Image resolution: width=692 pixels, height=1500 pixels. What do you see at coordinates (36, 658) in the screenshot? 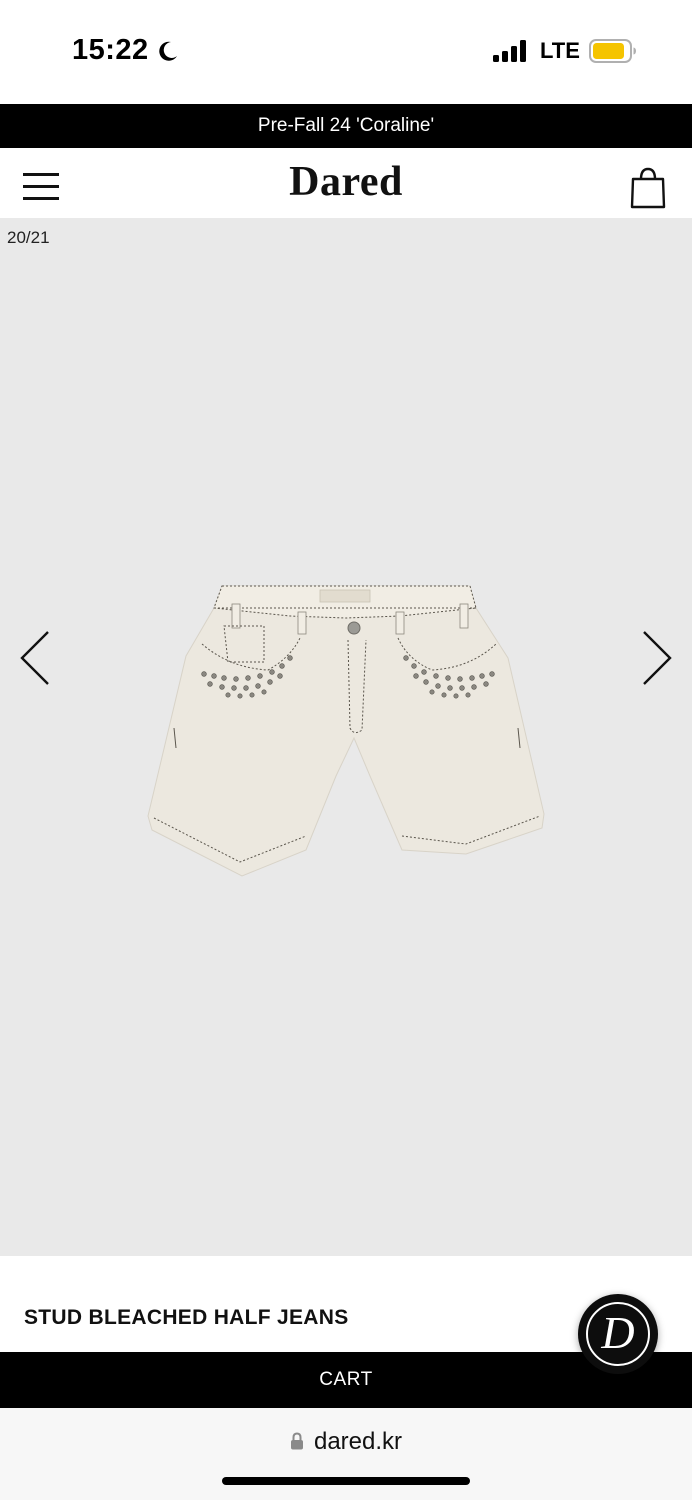
I see `chevron-left-icon` at bounding box center [36, 658].